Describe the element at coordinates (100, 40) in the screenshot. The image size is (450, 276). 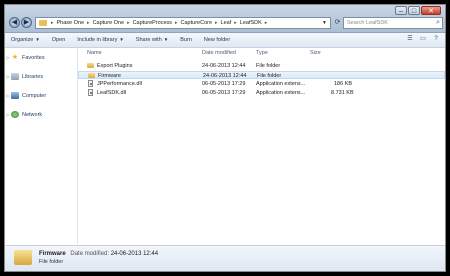
I see `include-in-library-button: Include in library ▼` at that location.